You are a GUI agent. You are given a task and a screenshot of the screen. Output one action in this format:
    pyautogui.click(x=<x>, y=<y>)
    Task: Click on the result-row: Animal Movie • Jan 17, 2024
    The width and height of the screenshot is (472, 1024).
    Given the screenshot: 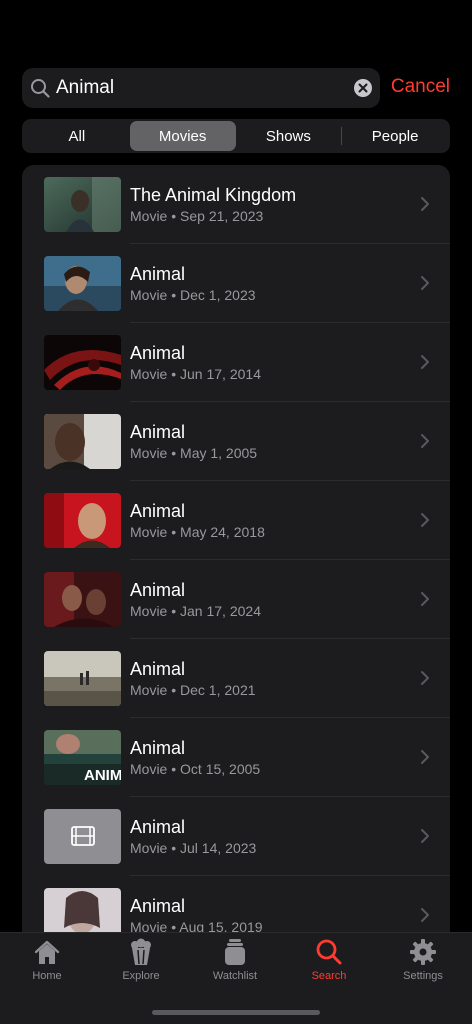 What is the action you would take?
    pyautogui.click(x=236, y=599)
    